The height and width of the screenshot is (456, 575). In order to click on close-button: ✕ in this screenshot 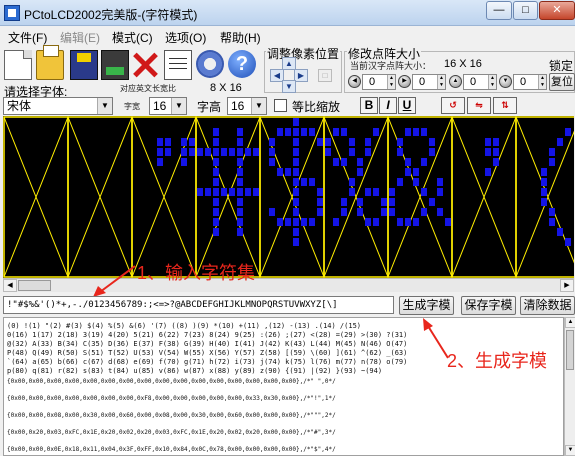, I will do `click(557, 10)`.